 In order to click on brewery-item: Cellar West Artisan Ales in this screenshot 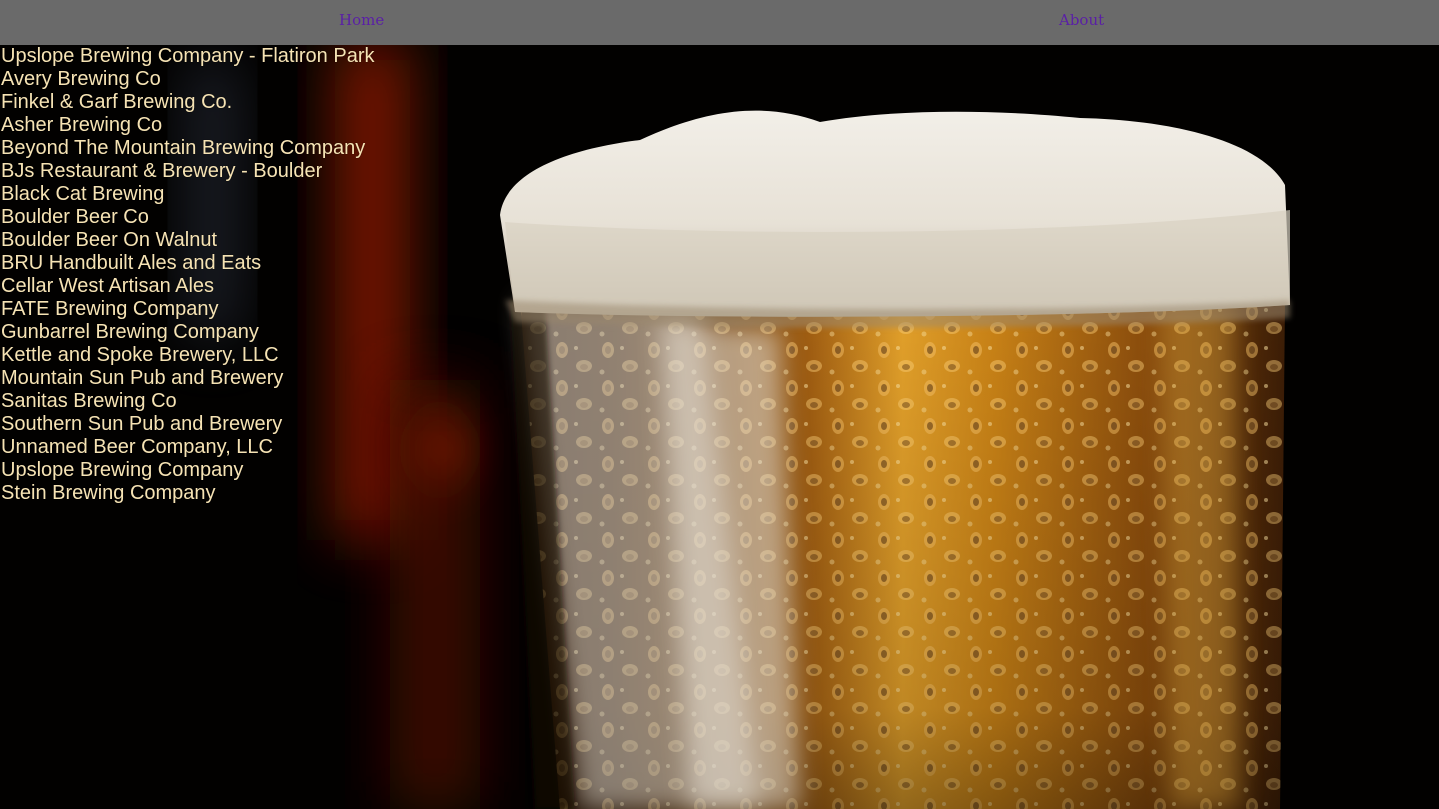, I will do `click(188, 286)`.